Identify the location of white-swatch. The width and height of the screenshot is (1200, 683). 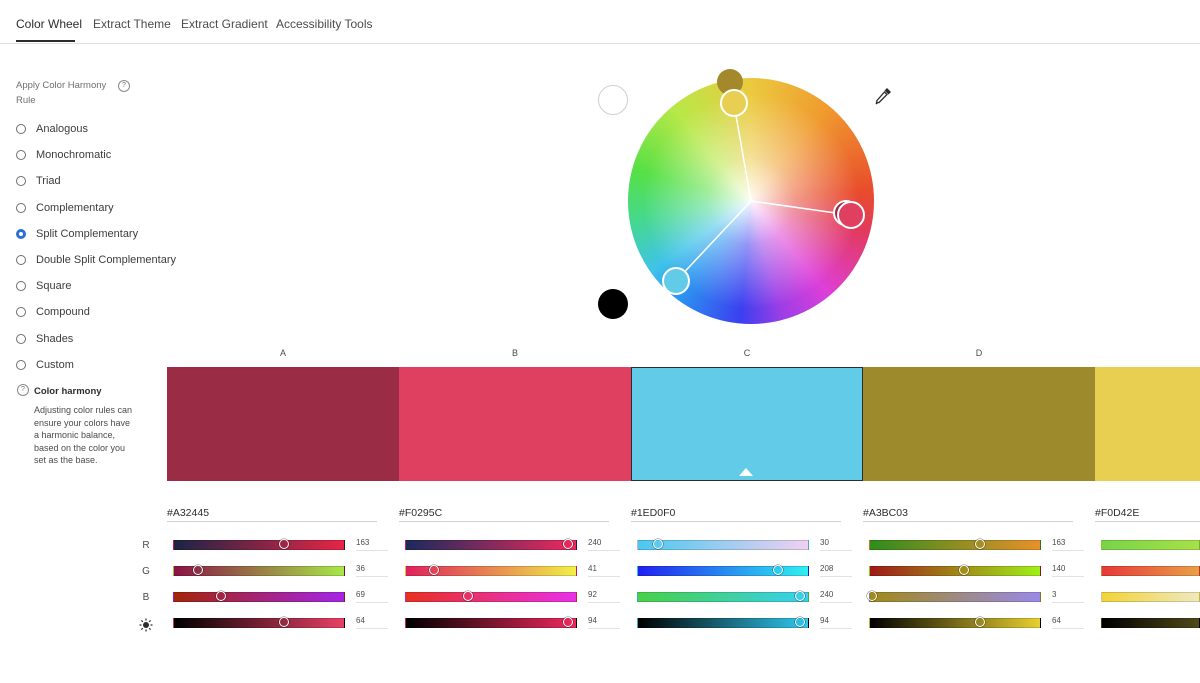
(613, 100).